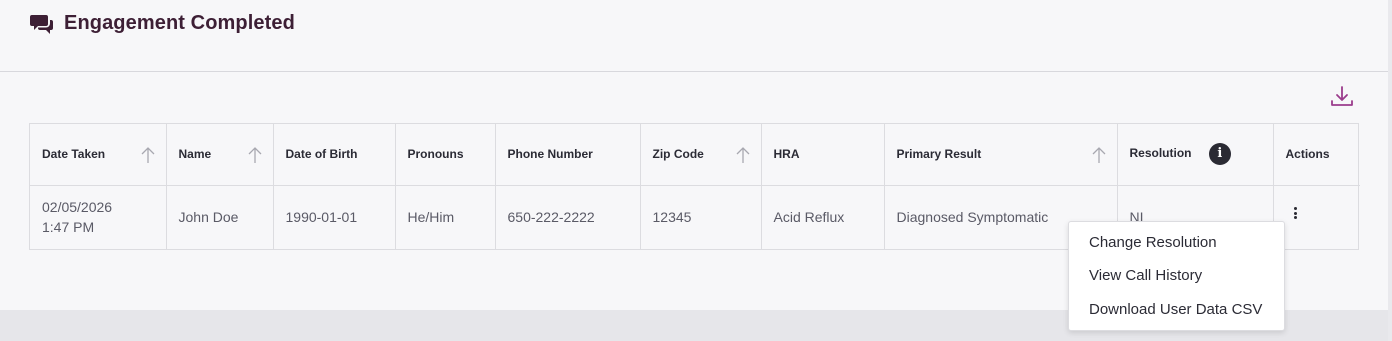 The image size is (1392, 341). What do you see at coordinates (568, 217) in the screenshot?
I see `cell-phone-number: 650-222-2222` at bounding box center [568, 217].